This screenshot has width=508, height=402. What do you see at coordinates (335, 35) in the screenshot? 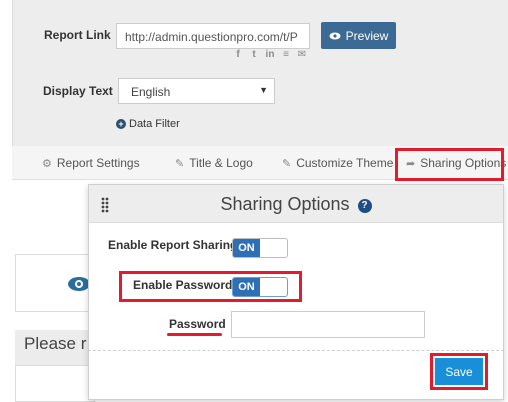
I see `eye-icon` at bounding box center [335, 35].